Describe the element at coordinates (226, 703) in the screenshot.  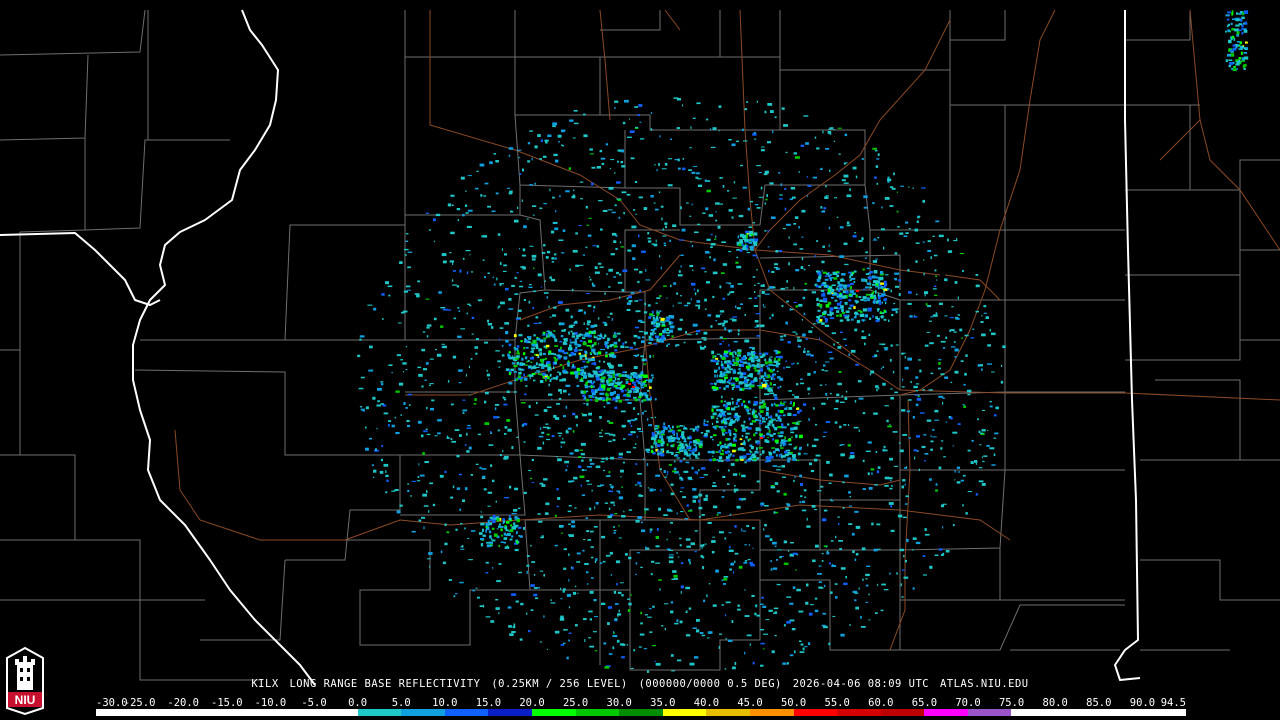
I see `scale-label: -15.0` at that location.